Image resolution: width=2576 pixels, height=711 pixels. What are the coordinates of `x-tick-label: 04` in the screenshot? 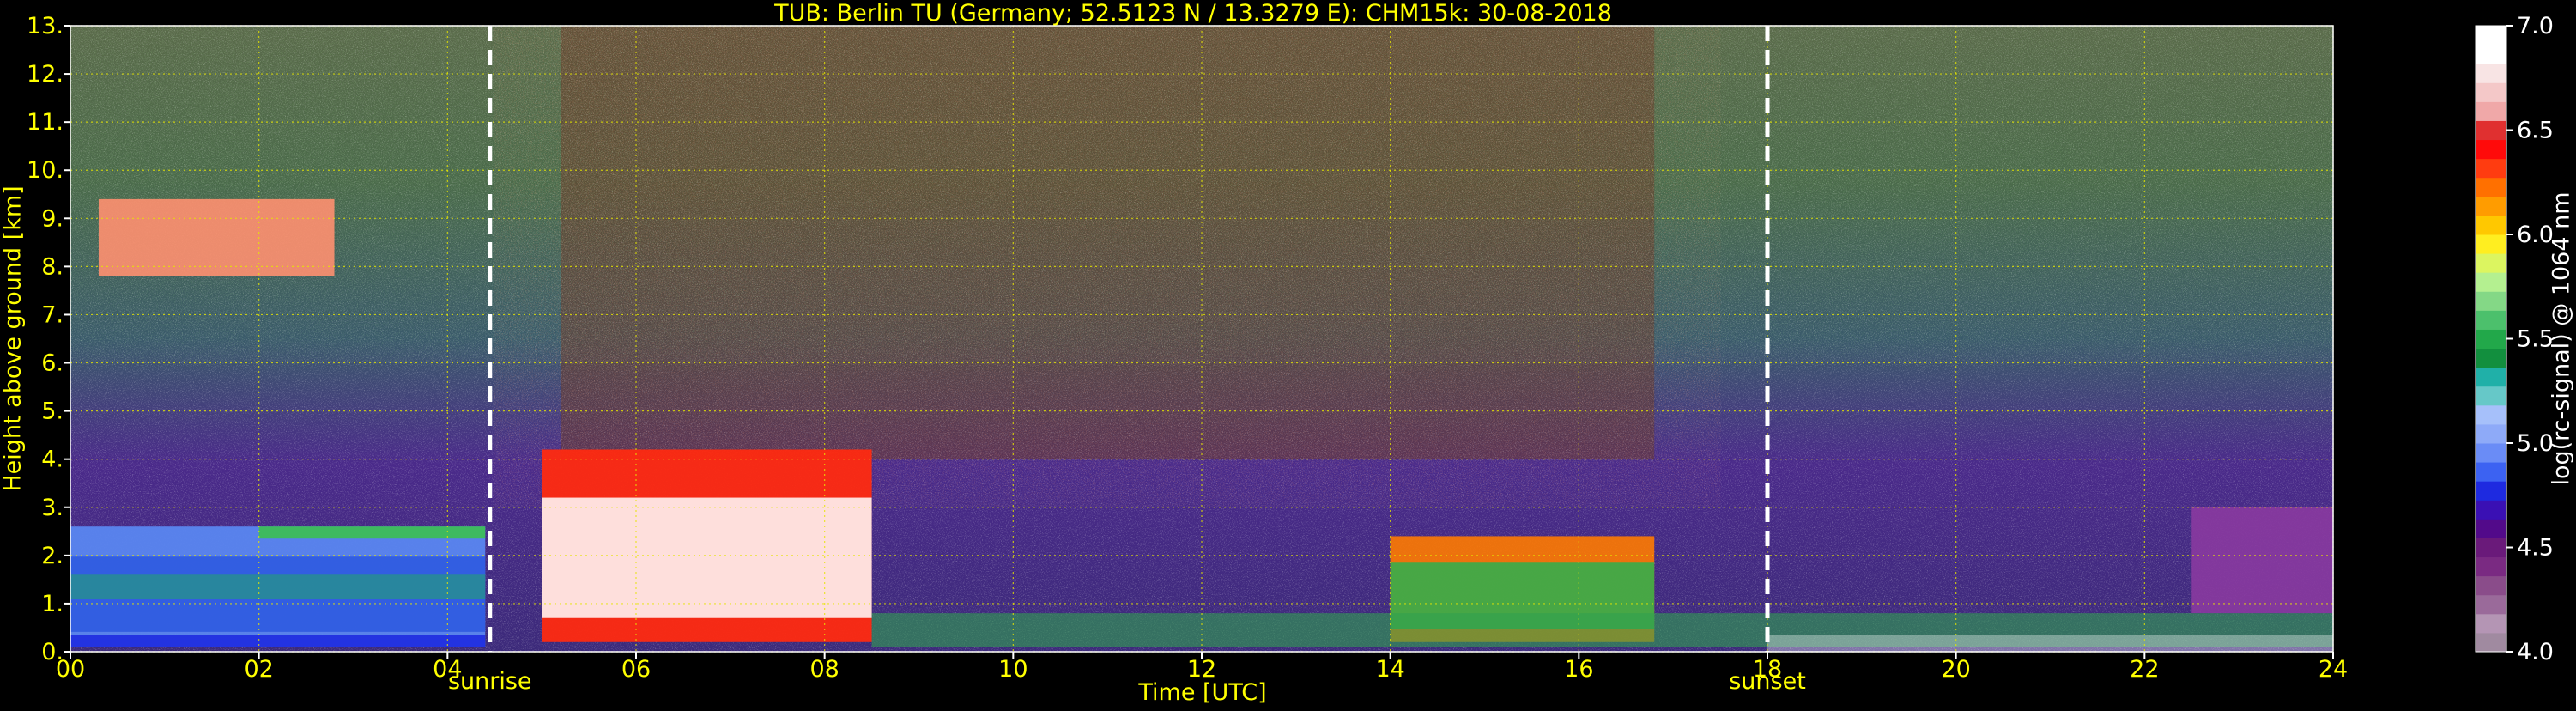 It's located at (447, 669).